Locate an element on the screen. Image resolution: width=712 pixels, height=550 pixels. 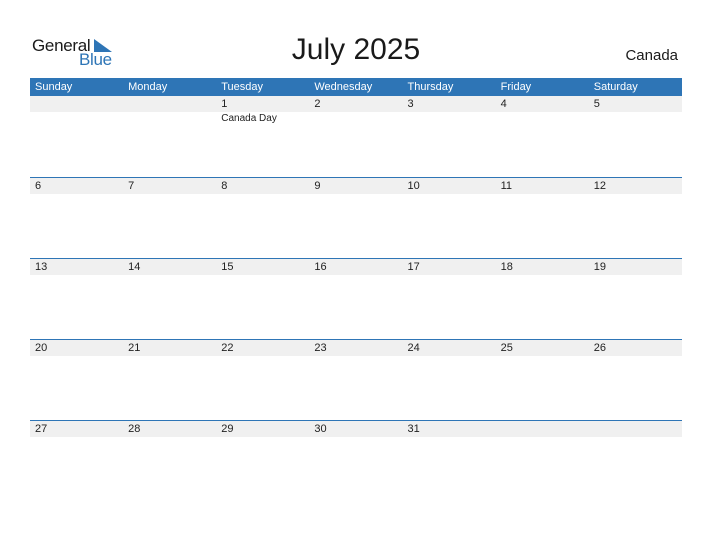
day-number: 18 is located at coordinates (506, 267).